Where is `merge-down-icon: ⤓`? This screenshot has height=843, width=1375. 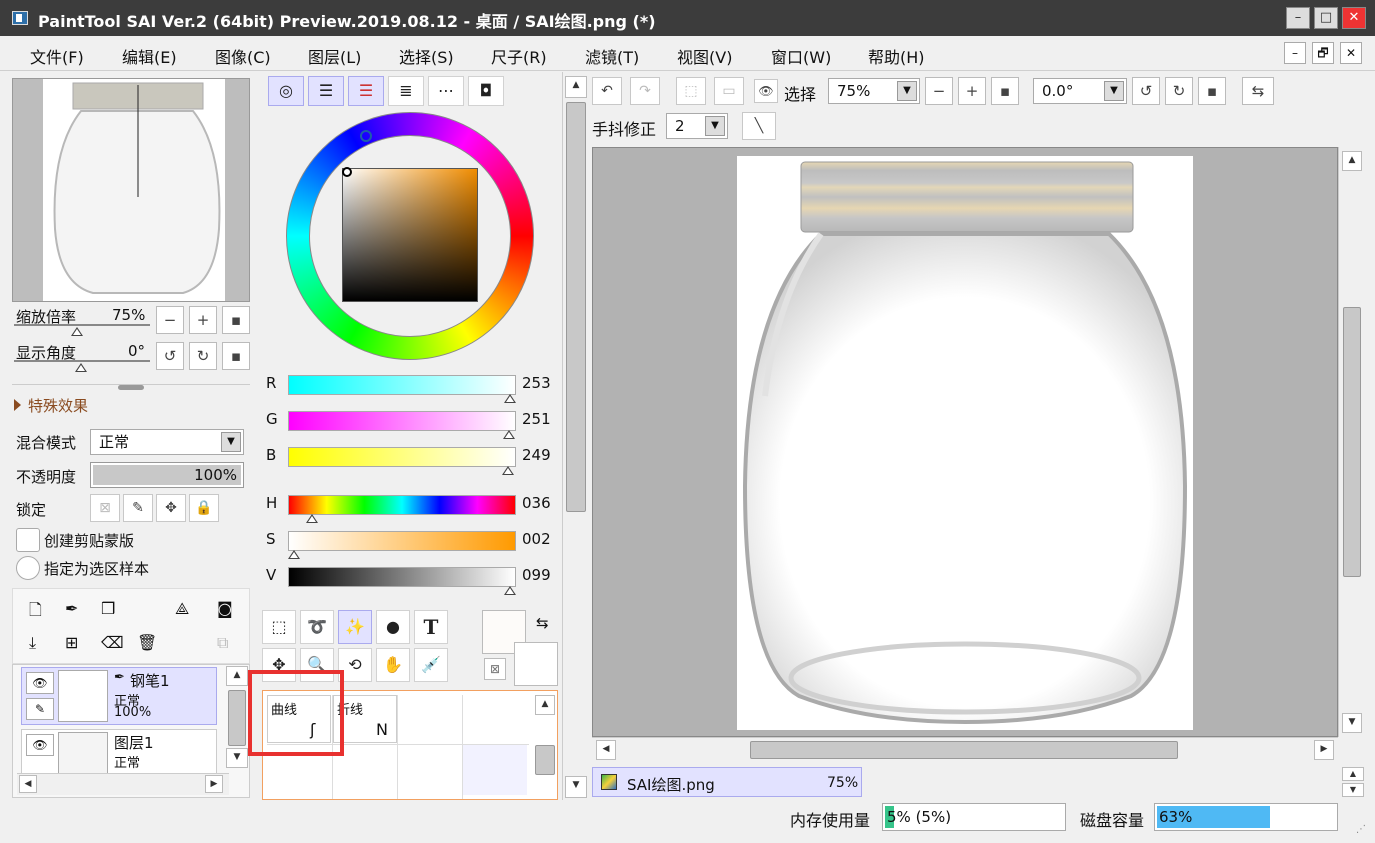 merge-down-icon: ⤓ is located at coordinates (32, 643).